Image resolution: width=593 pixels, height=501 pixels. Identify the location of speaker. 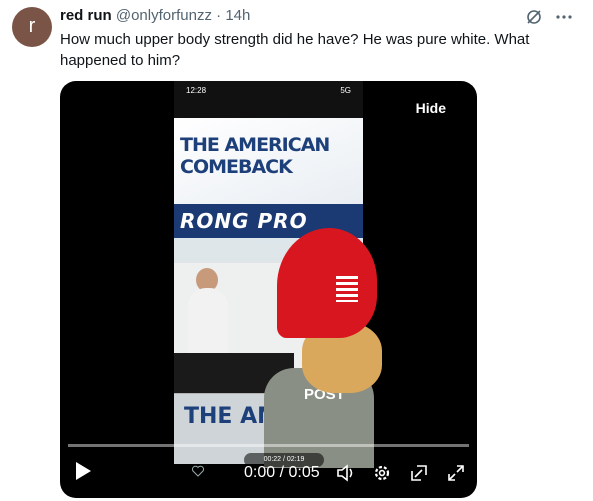
(208, 323).